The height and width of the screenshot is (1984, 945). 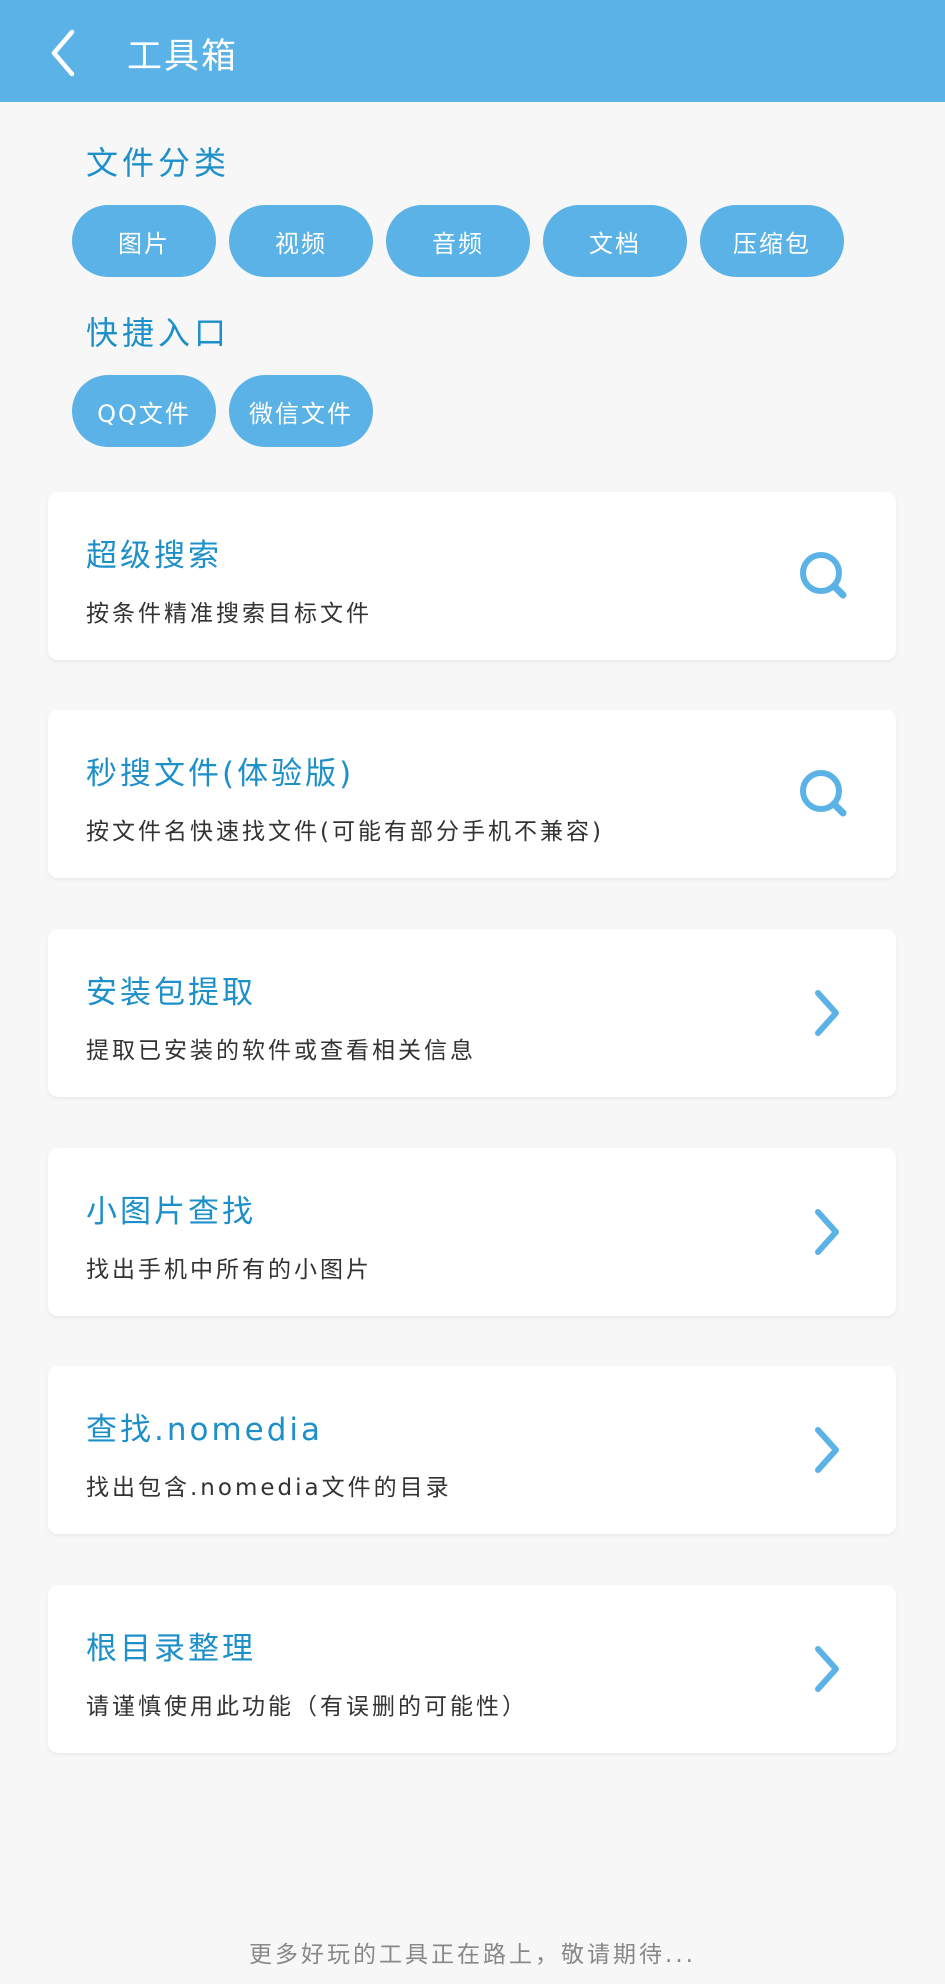 What do you see at coordinates (281, 1051) in the screenshot?
I see `card-subtitle: 提取已安装的软件或查看相关信息` at bounding box center [281, 1051].